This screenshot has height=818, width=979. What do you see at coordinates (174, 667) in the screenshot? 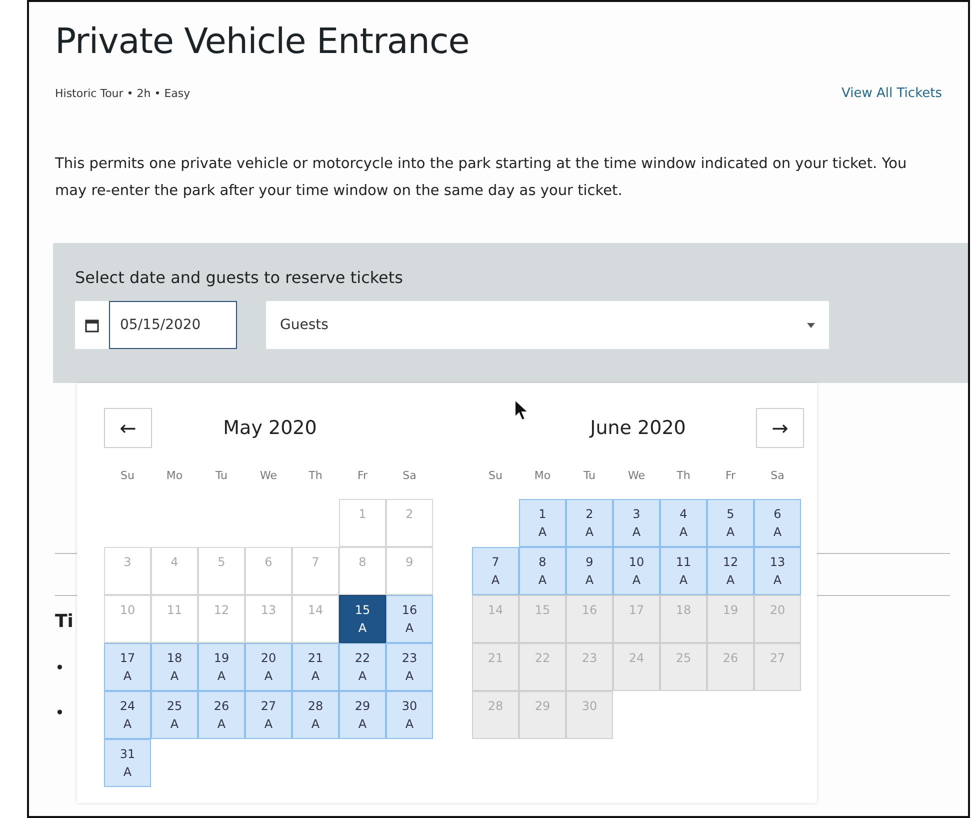
I see `calendar-day: 18 A` at bounding box center [174, 667].